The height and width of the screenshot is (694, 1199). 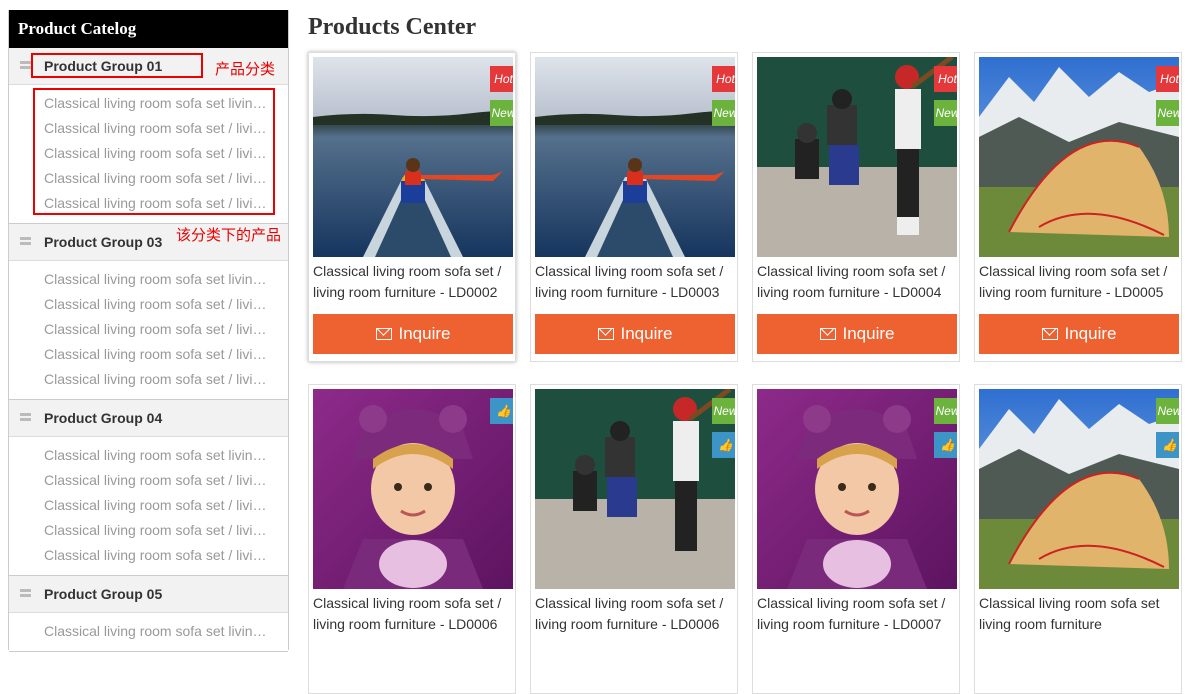 I want to click on annotation-category-text: 产品分类, so click(x=245, y=69).